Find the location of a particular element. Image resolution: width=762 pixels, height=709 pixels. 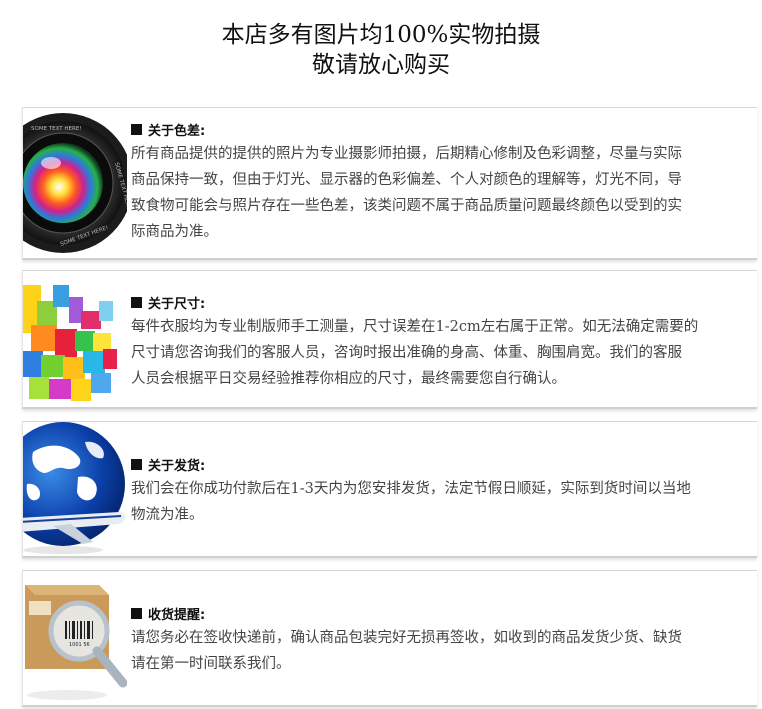

body-line: 际商品为准。 is located at coordinates (174, 232).